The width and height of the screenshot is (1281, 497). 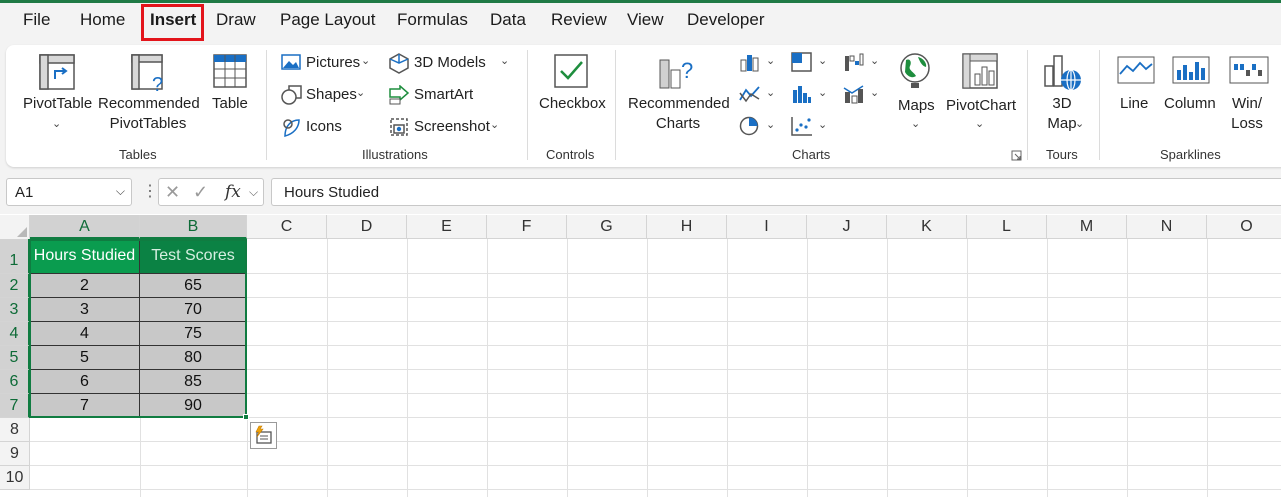 I want to click on column-header-b: B, so click(x=193, y=227).